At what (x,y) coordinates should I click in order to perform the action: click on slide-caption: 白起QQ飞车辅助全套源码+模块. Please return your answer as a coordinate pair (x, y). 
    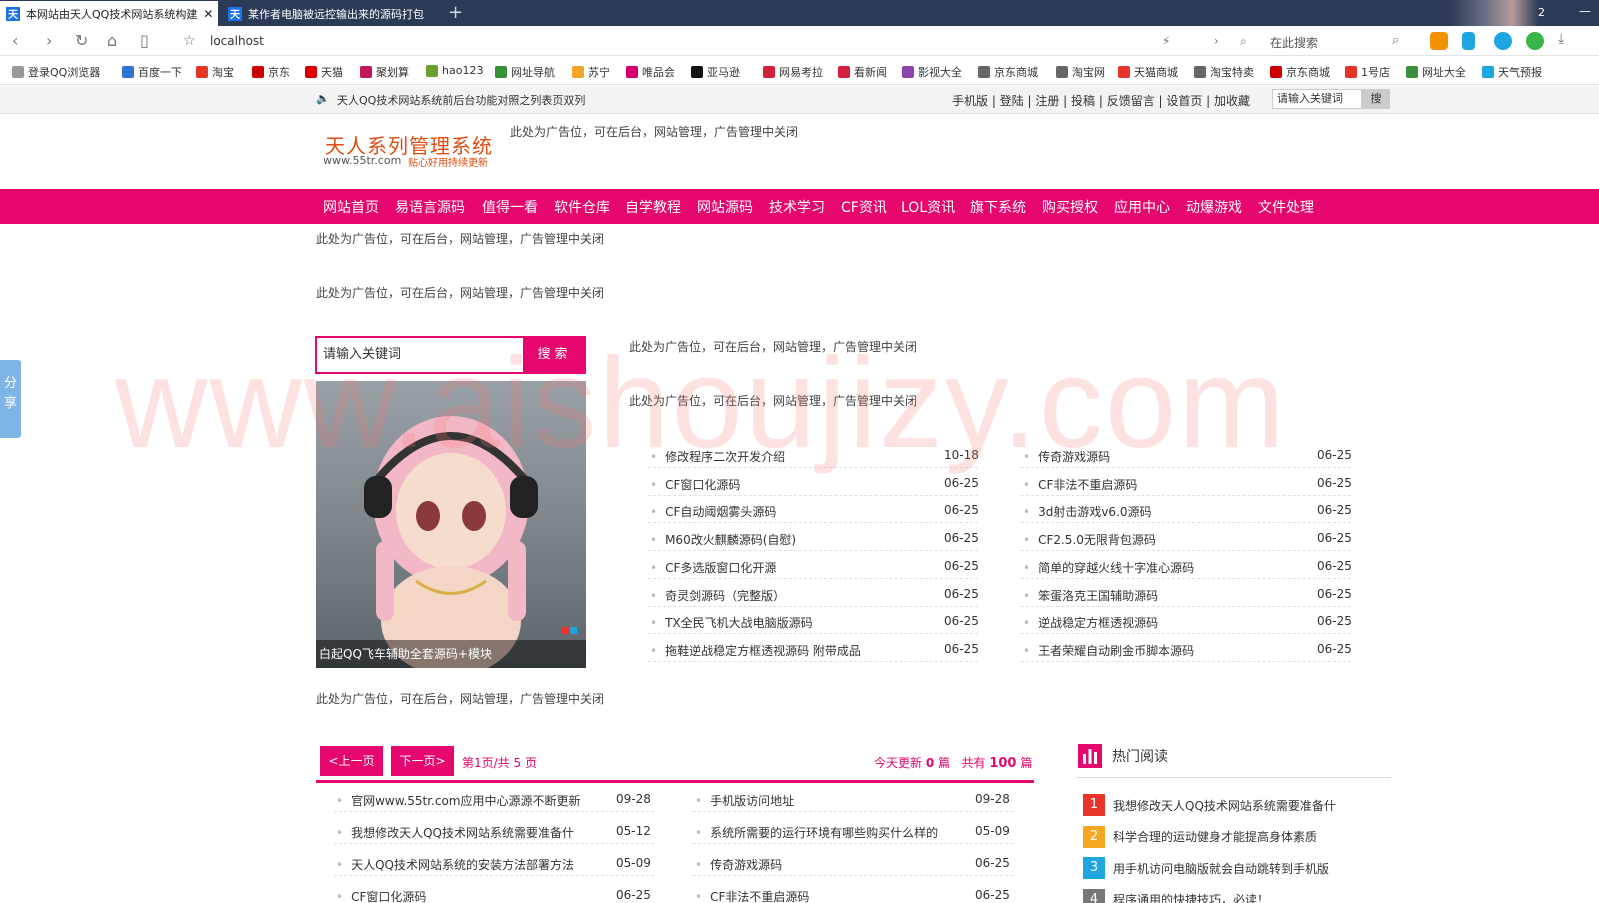
    Looking at the image, I should click on (451, 654).